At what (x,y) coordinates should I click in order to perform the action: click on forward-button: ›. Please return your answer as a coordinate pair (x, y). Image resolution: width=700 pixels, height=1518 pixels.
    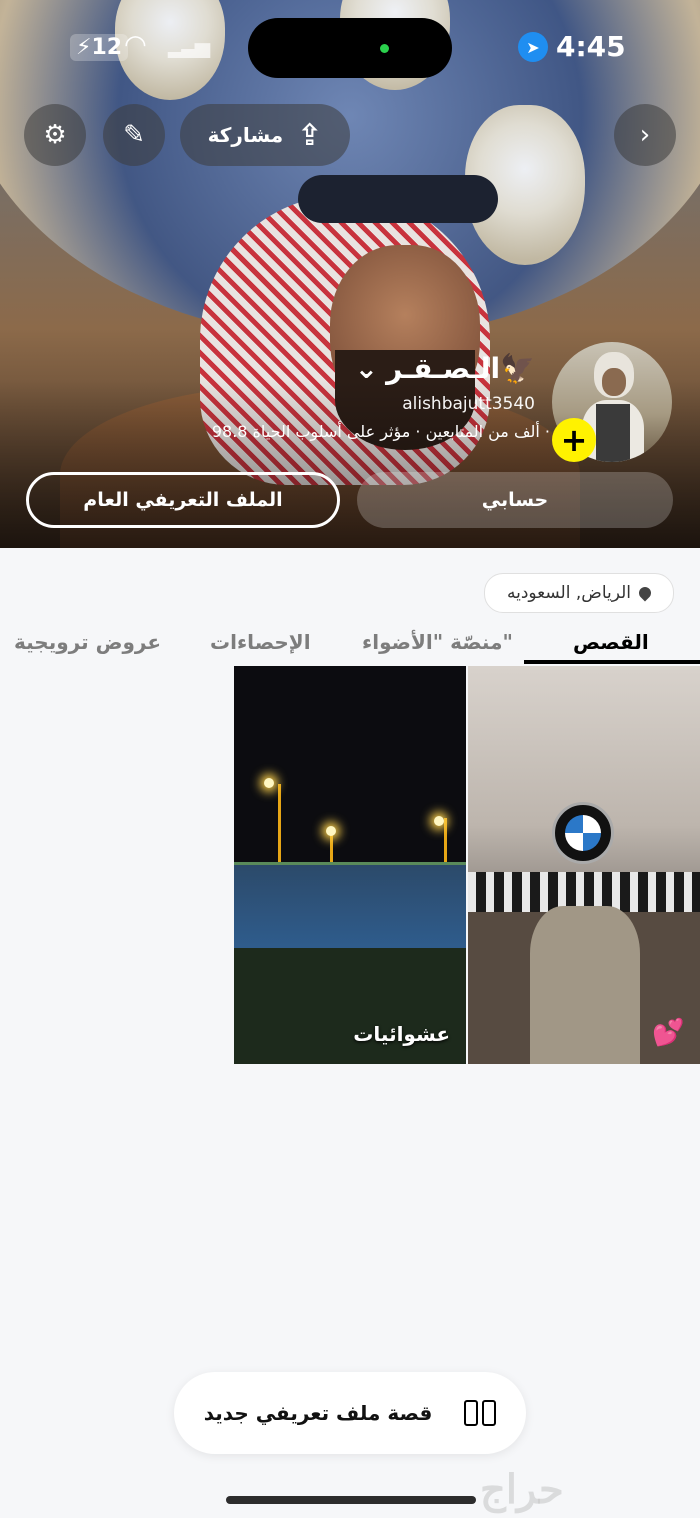
    Looking at the image, I should click on (645, 135).